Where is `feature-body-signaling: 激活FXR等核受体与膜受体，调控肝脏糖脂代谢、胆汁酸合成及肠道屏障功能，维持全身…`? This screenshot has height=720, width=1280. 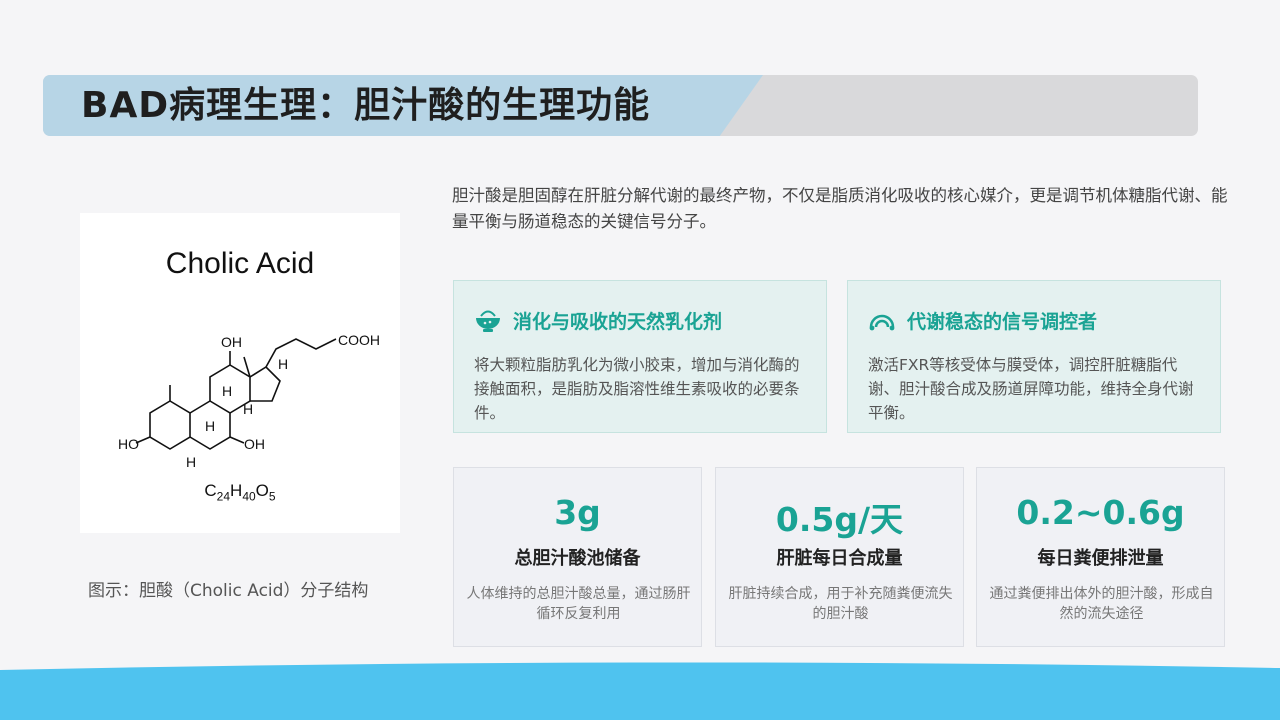
feature-body-signaling: 激活FXR等核受体与膜受体，调控肝脏糖脂代谢、胆汁酸合成及肠道屏障功能，维持全身… is located at coordinates (1031, 389).